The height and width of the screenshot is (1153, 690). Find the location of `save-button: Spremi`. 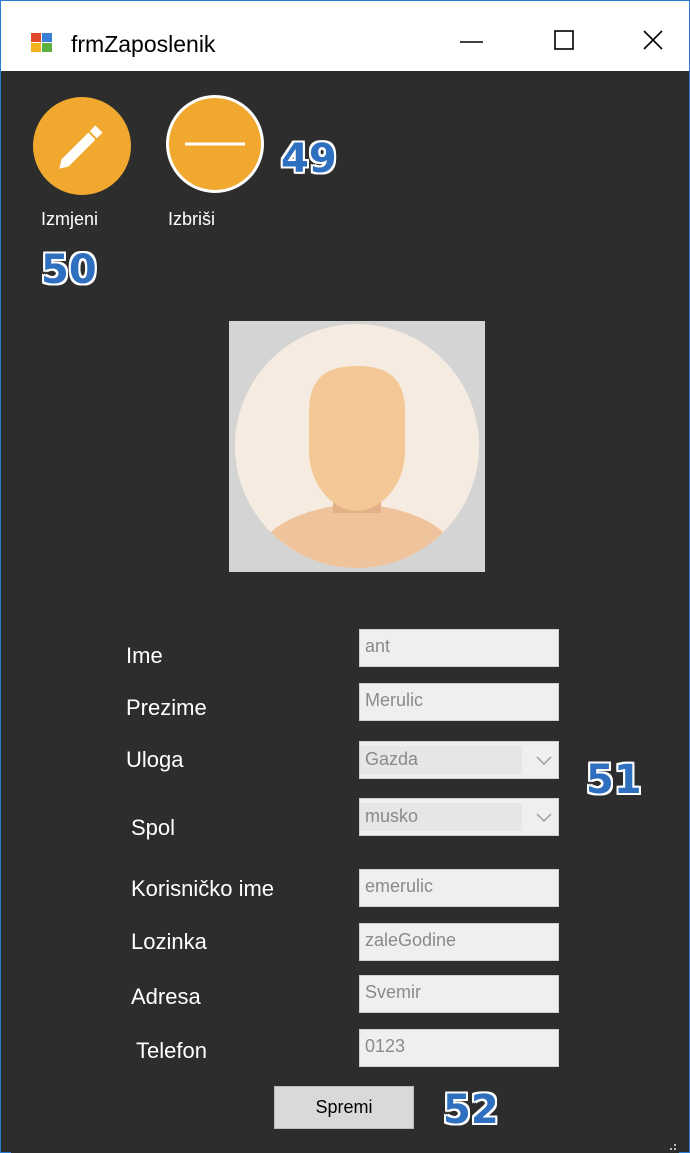

save-button: Spremi is located at coordinates (344, 1107).